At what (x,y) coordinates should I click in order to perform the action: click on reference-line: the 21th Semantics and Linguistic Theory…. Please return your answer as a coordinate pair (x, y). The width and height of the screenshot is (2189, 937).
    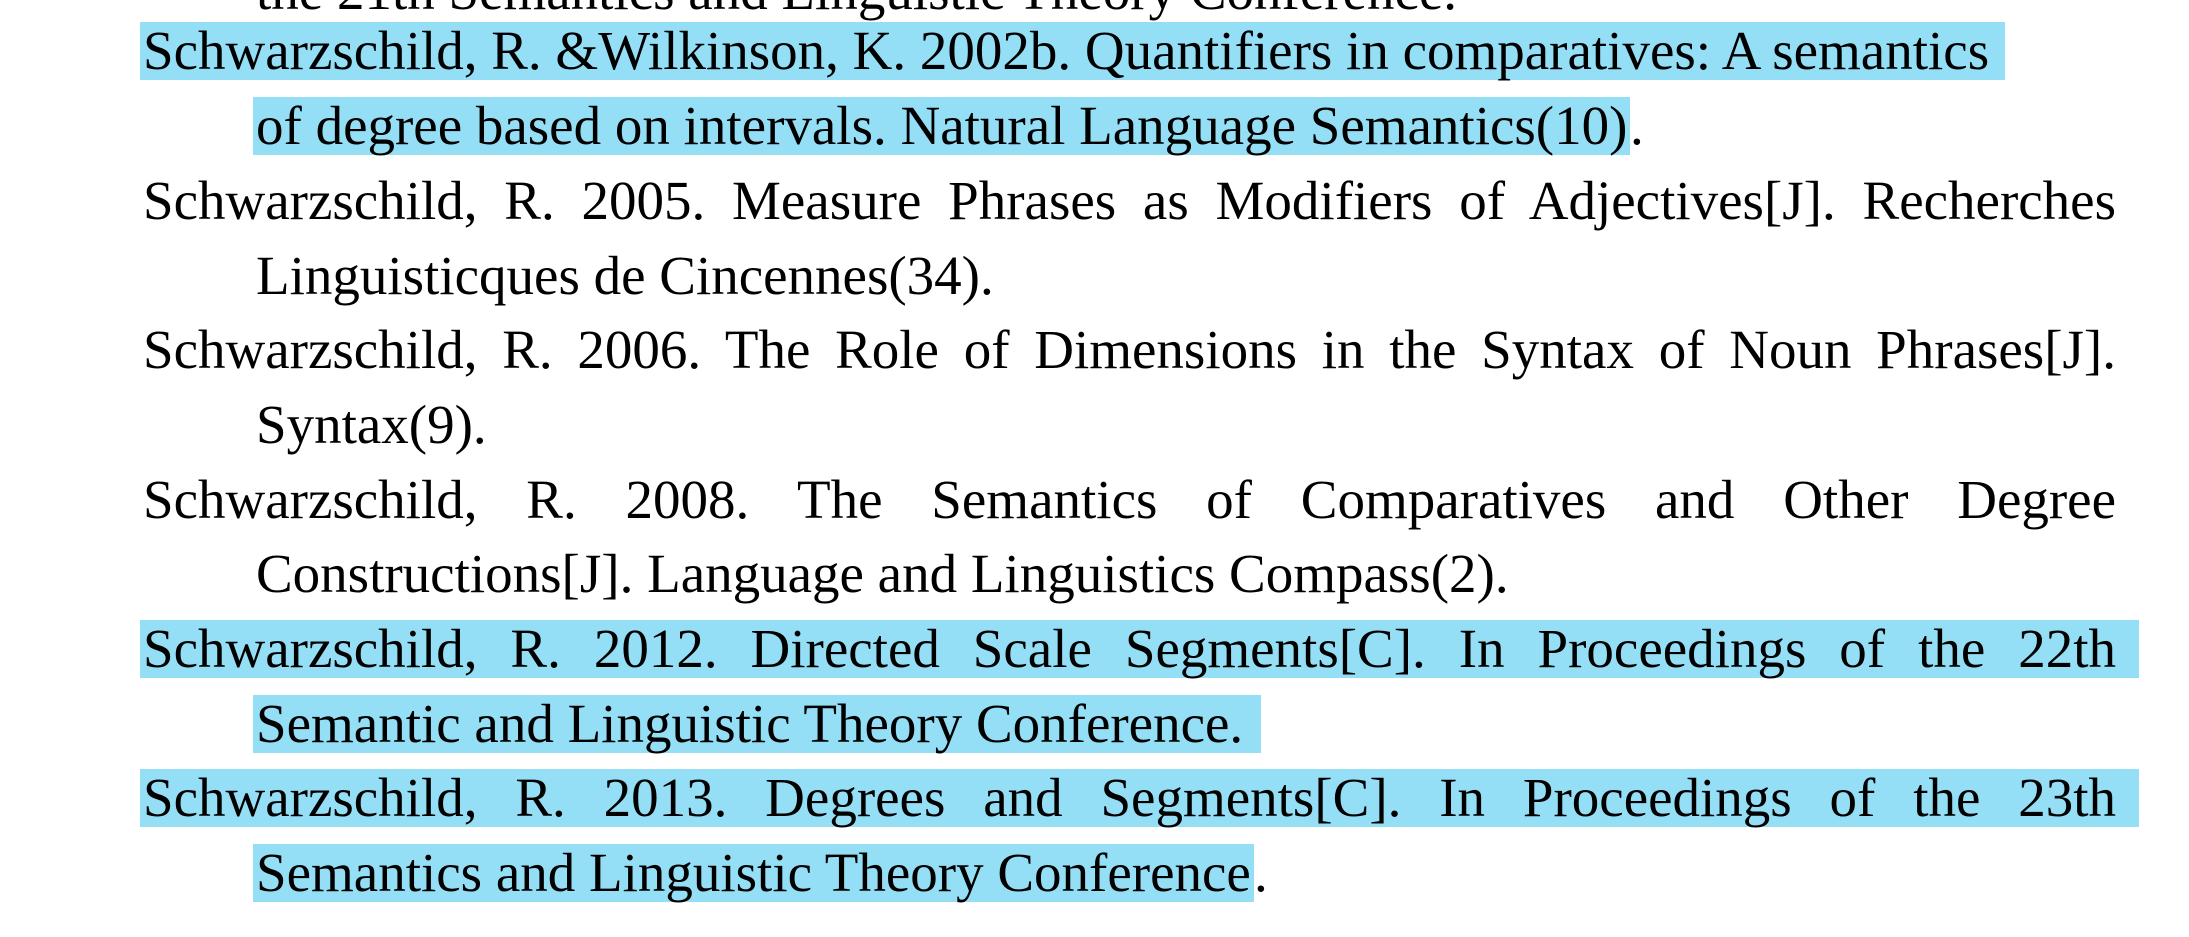
    Looking at the image, I should click on (856, 10).